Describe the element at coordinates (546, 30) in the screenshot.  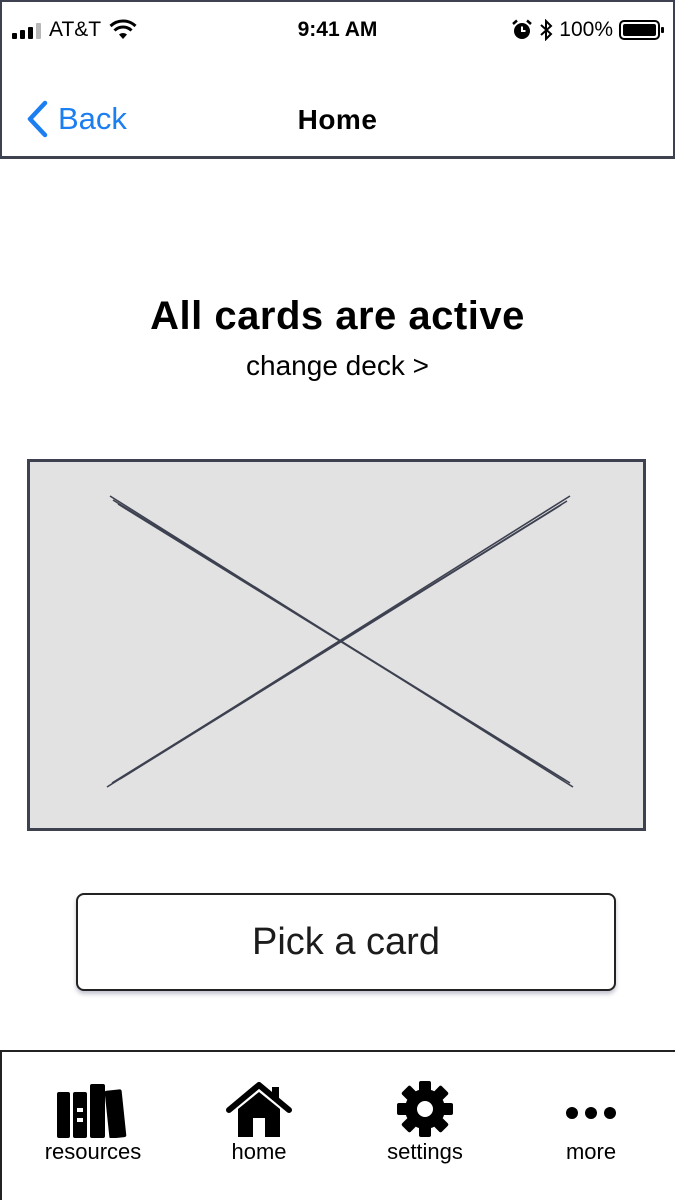
I see `bluetooth-icon` at that location.